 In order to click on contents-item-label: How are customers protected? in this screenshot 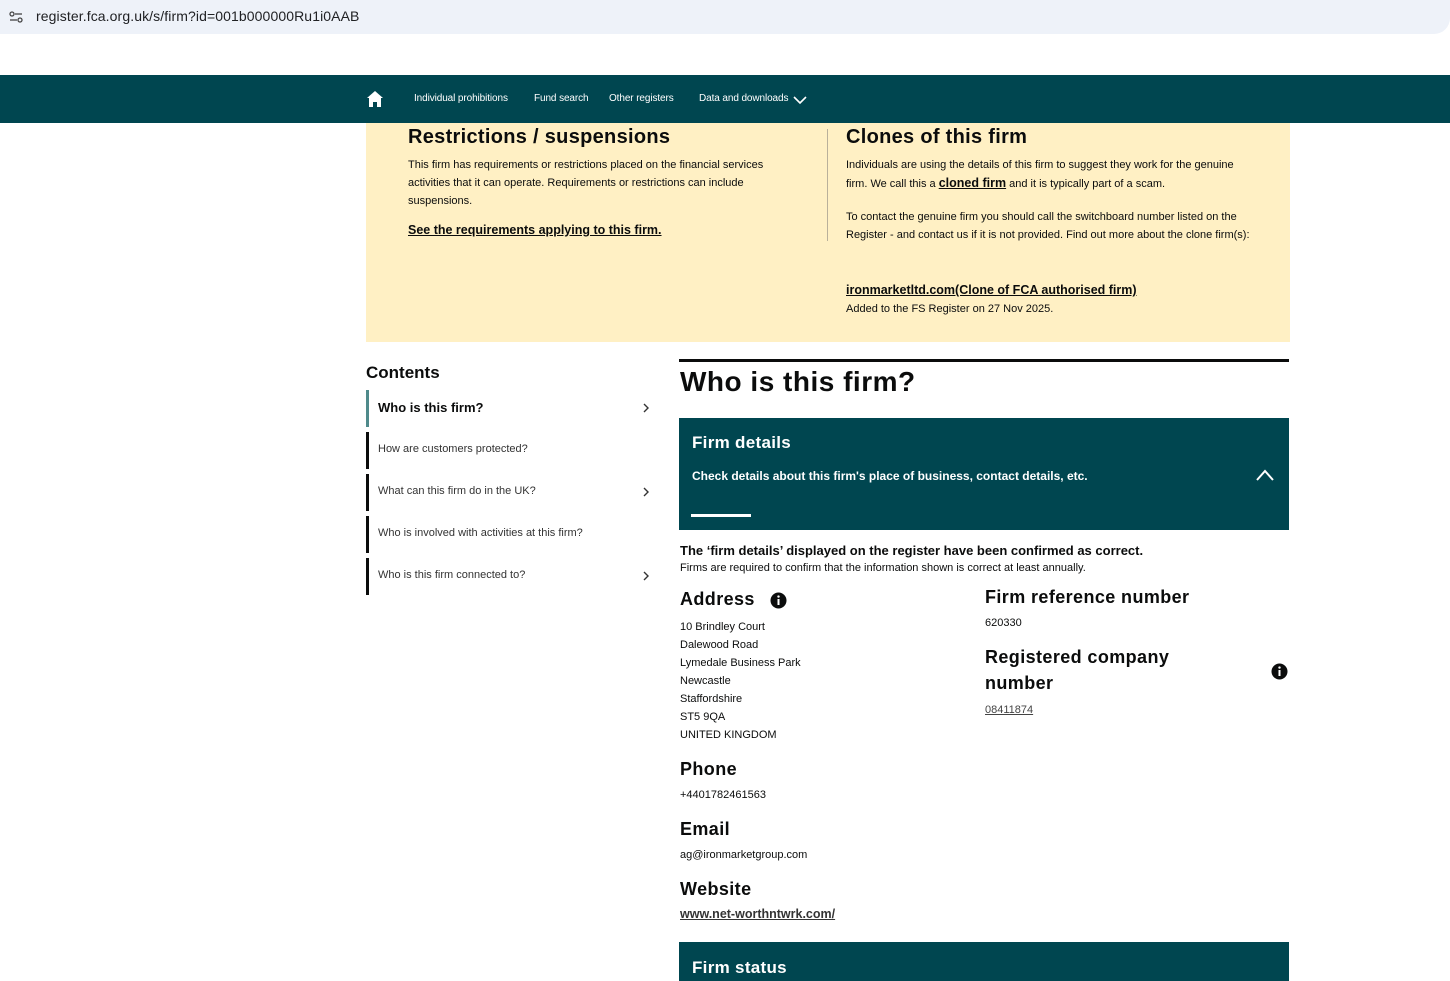, I will do `click(453, 449)`.